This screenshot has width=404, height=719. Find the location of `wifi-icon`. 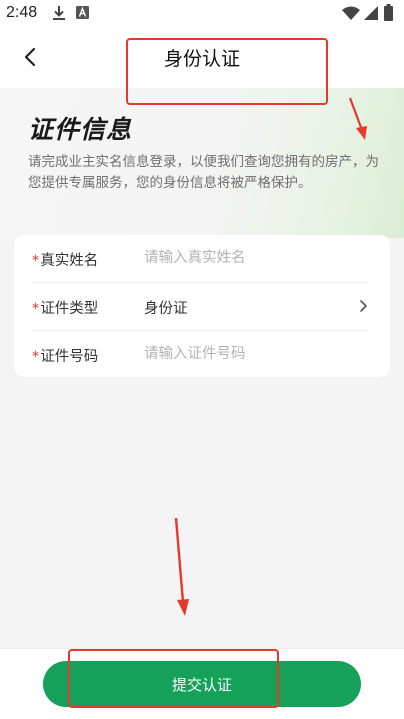

wifi-icon is located at coordinates (351, 13).